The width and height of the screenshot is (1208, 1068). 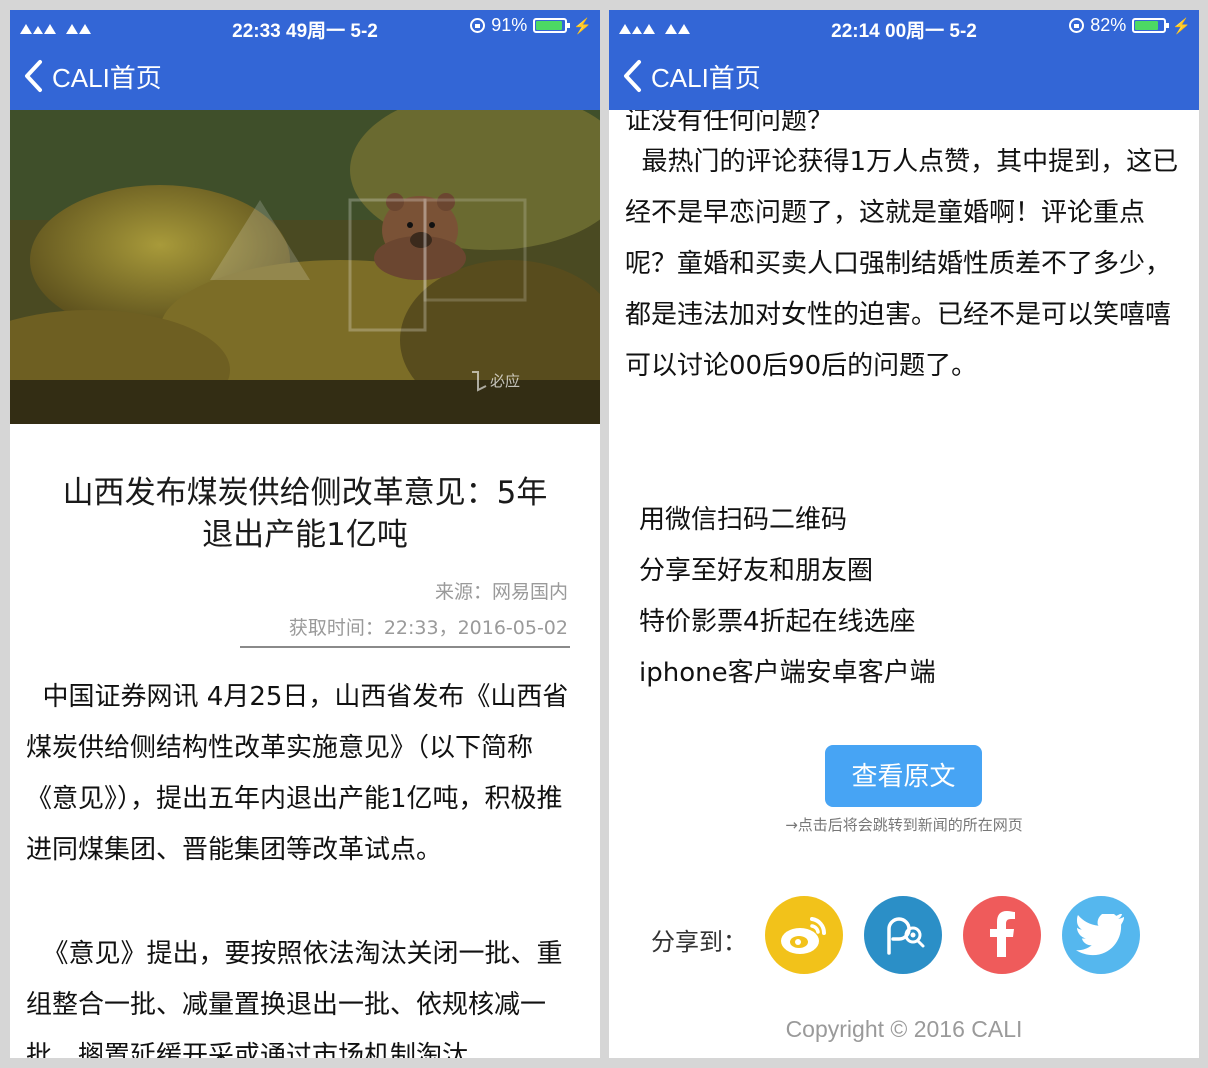 What do you see at coordinates (531, 25) in the screenshot?
I see `status-right: 91% ⚡` at bounding box center [531, 25].